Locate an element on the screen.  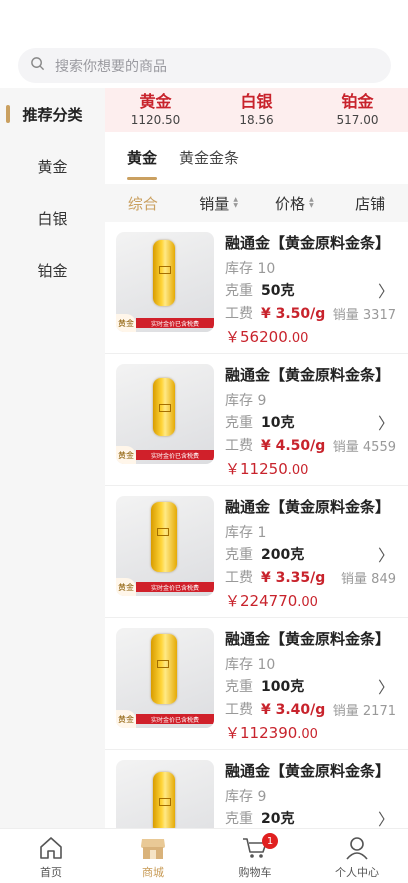
price-platinum: 铂金 517.00 is located at coordinates (357, 110).